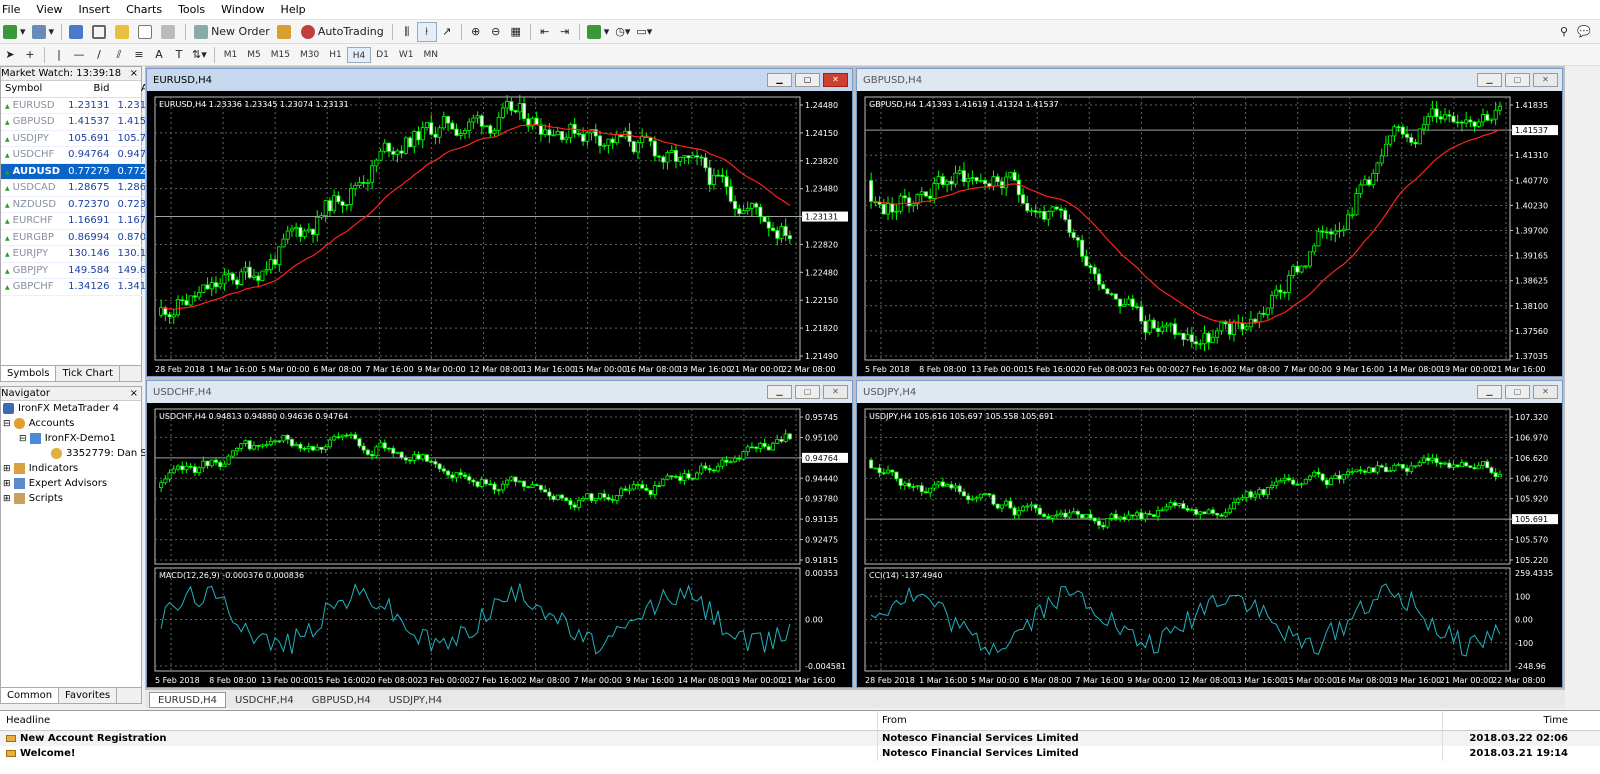 The image size is (1600, 774). I want to click on menu-file: File, so click(14, 10).